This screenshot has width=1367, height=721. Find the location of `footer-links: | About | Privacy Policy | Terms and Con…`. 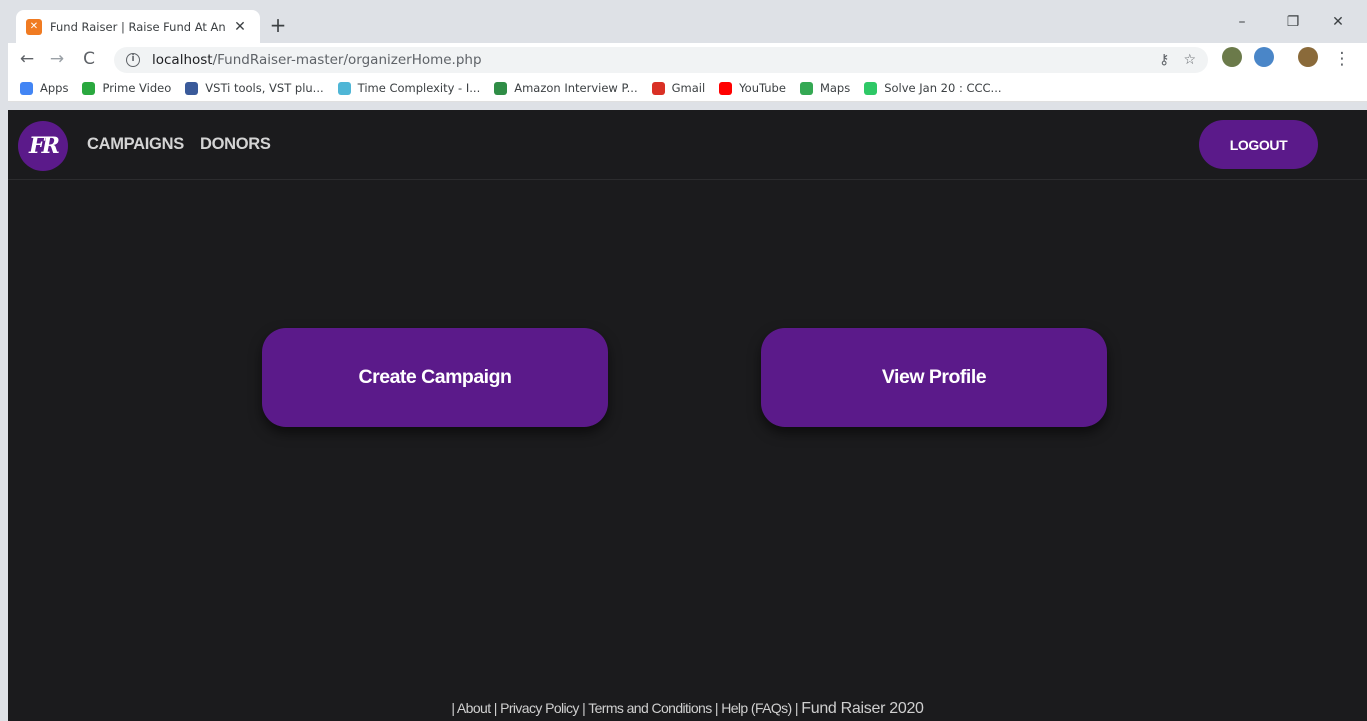

footer-links: | About | Privacy Policy | Terms and Con… is located at coordinates (624, 708).